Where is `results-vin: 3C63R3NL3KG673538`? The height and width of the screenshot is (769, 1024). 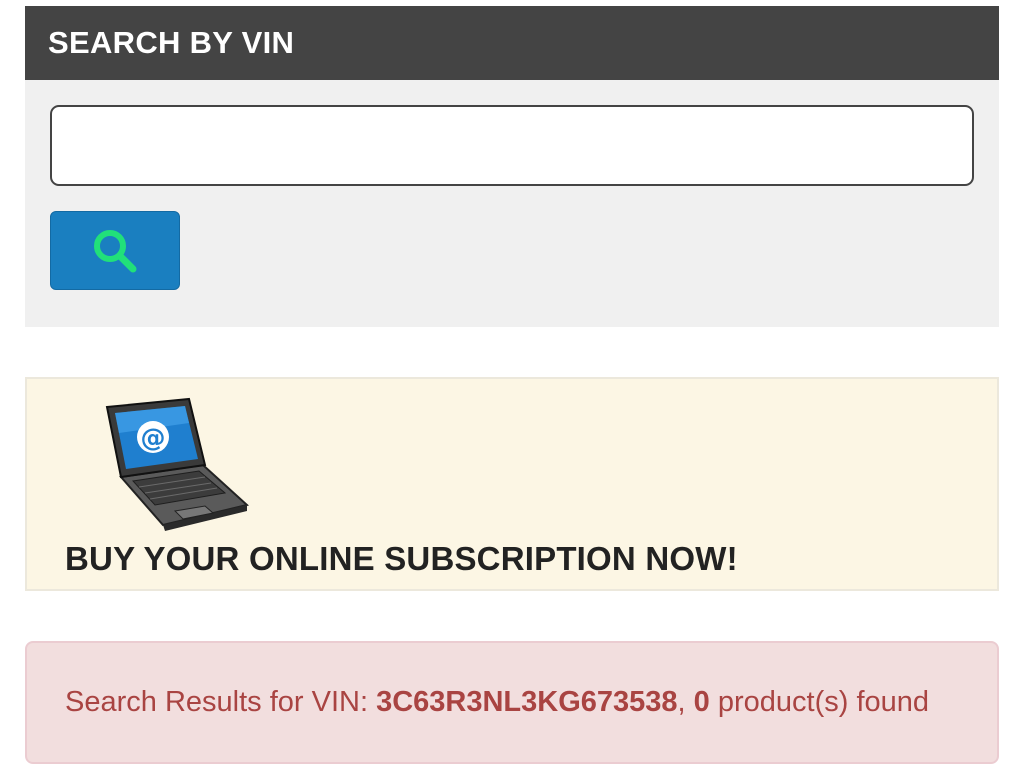 results-vin: 3C63R3NL3KG673538 is located at coordinates (527, 702).